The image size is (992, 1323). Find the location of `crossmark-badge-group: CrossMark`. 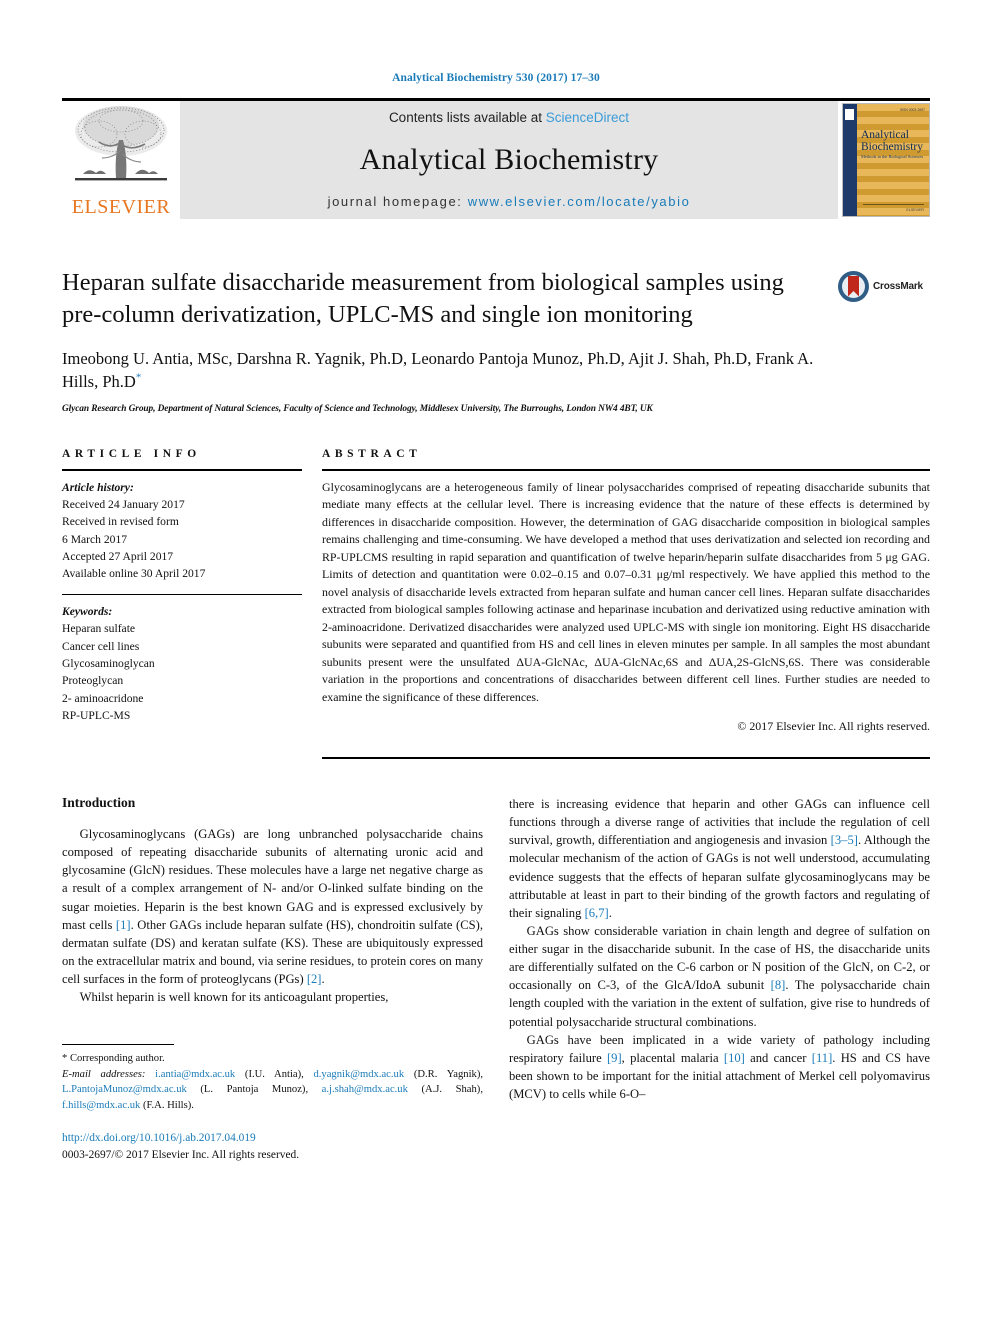

crossmark-badge-group: CrossMark is located at coordinates (884, 286).